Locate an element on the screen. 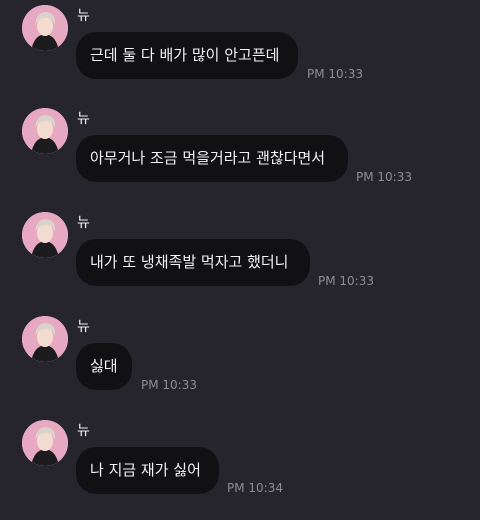 Image resolution: width=480 pixels, height=520 pixels. message-bubble: 나 지금 재가 싫어 is located at coordinates (147, 470).